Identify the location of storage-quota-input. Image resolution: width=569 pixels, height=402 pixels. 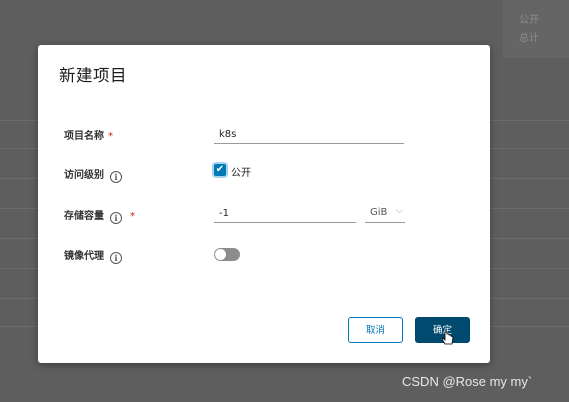
(285, 214).